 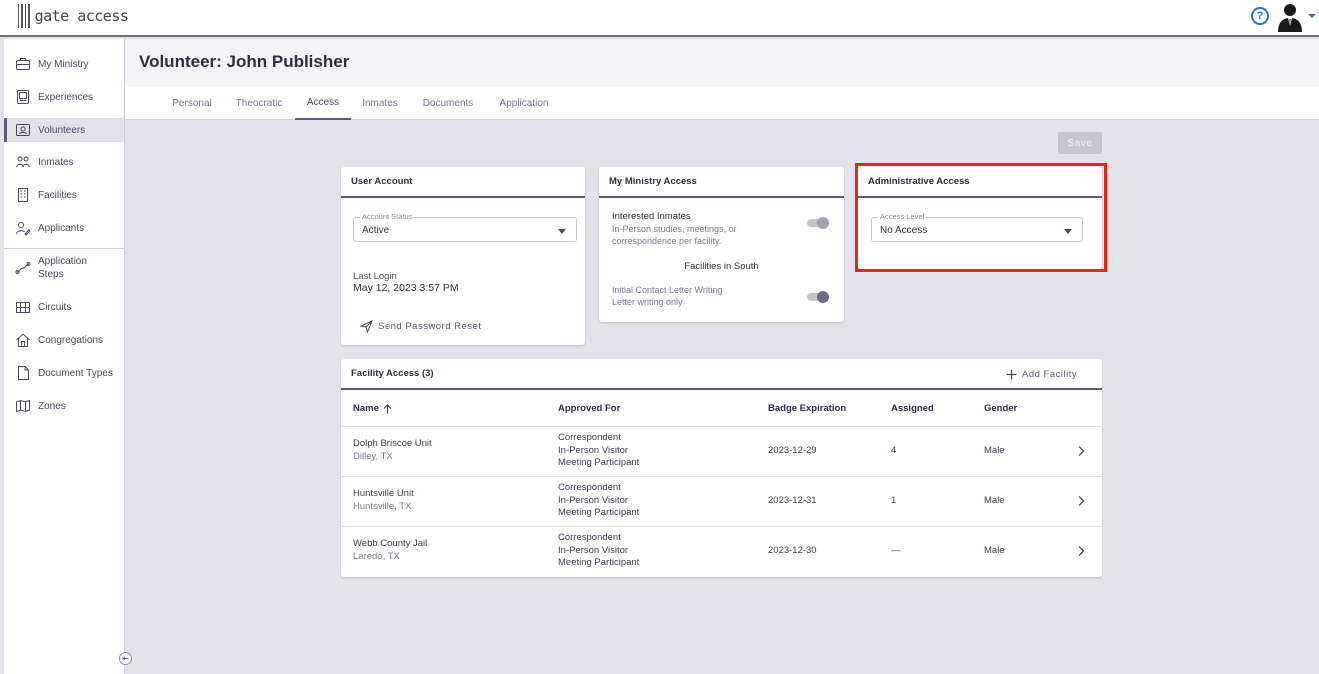 I want to click on interested-inmates-toggle, so click(x=817, y=223).